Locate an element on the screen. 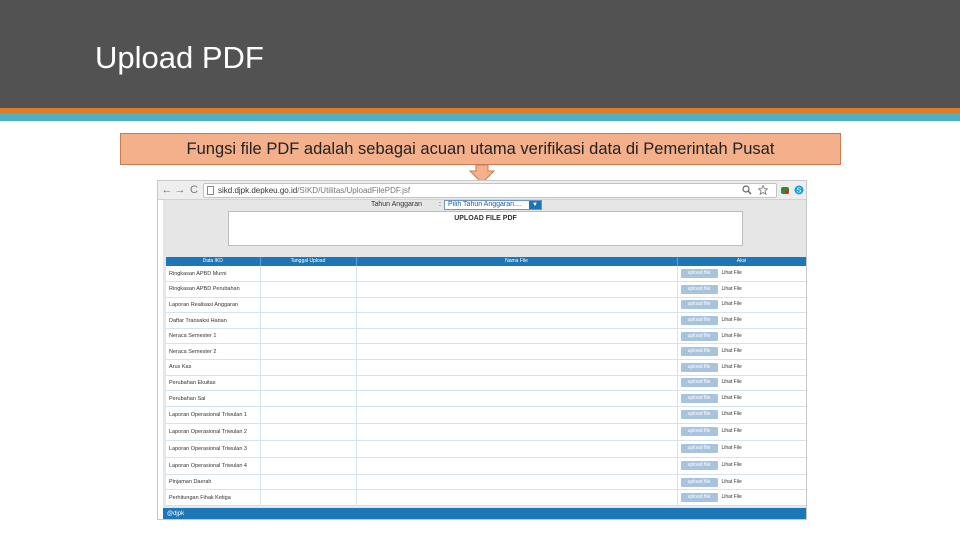  page-footer: @djpk is located at coordinates (484, 513).